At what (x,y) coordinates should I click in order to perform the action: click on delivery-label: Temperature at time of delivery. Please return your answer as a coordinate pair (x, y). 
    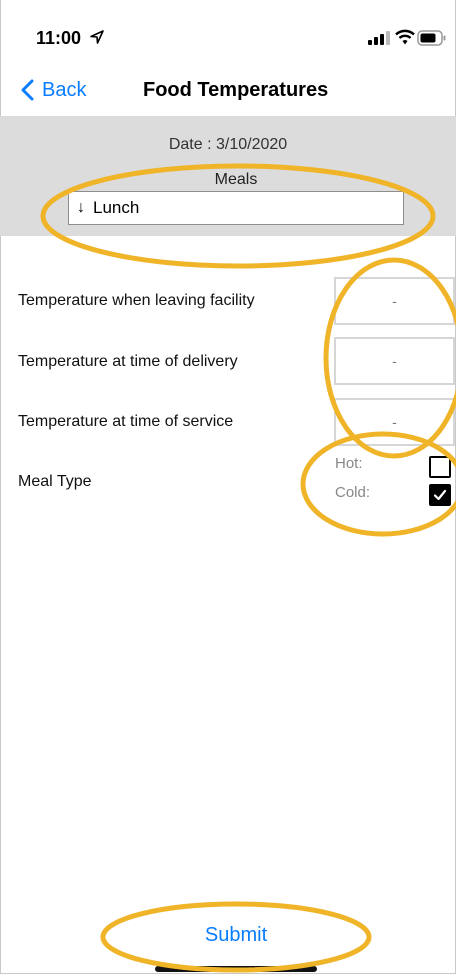
    Looking at the image, I should click on (128, 361).